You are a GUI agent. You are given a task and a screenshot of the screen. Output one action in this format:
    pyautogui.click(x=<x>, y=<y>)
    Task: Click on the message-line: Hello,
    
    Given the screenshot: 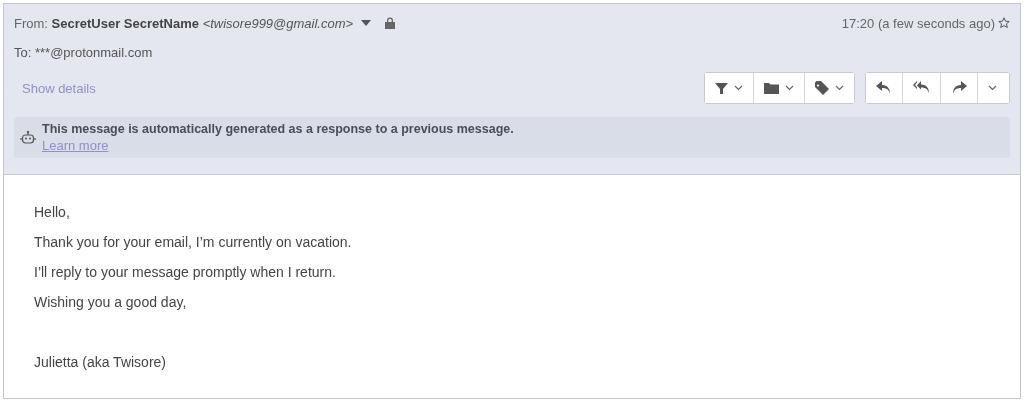 What is the action you would take?
    pyautogui.click(x=52, y=212)
    